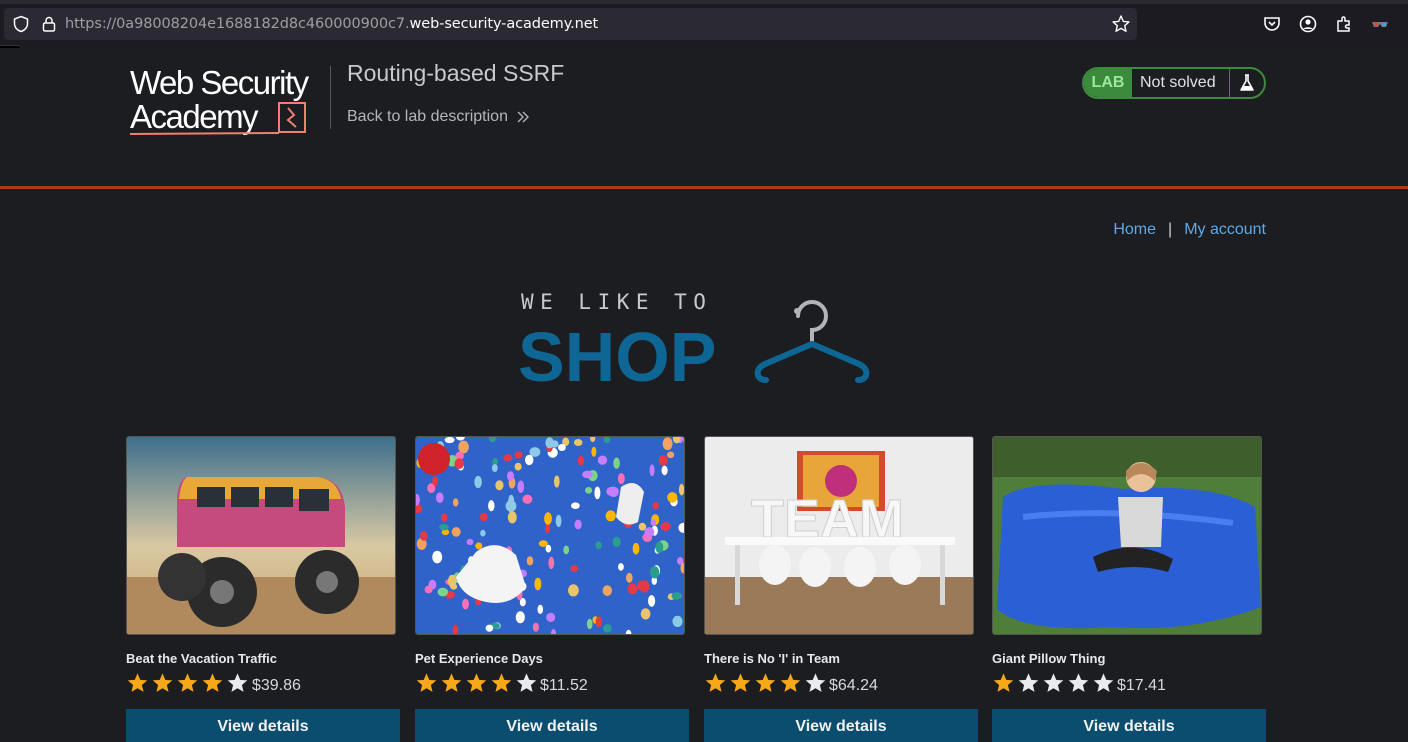 Image resolution: width=1408 pixels, height=742 pixels. What do you see at coordinates (564, 685) in the screenshot?
I see `product-price: $11.52` at bounding box center [564, 685].